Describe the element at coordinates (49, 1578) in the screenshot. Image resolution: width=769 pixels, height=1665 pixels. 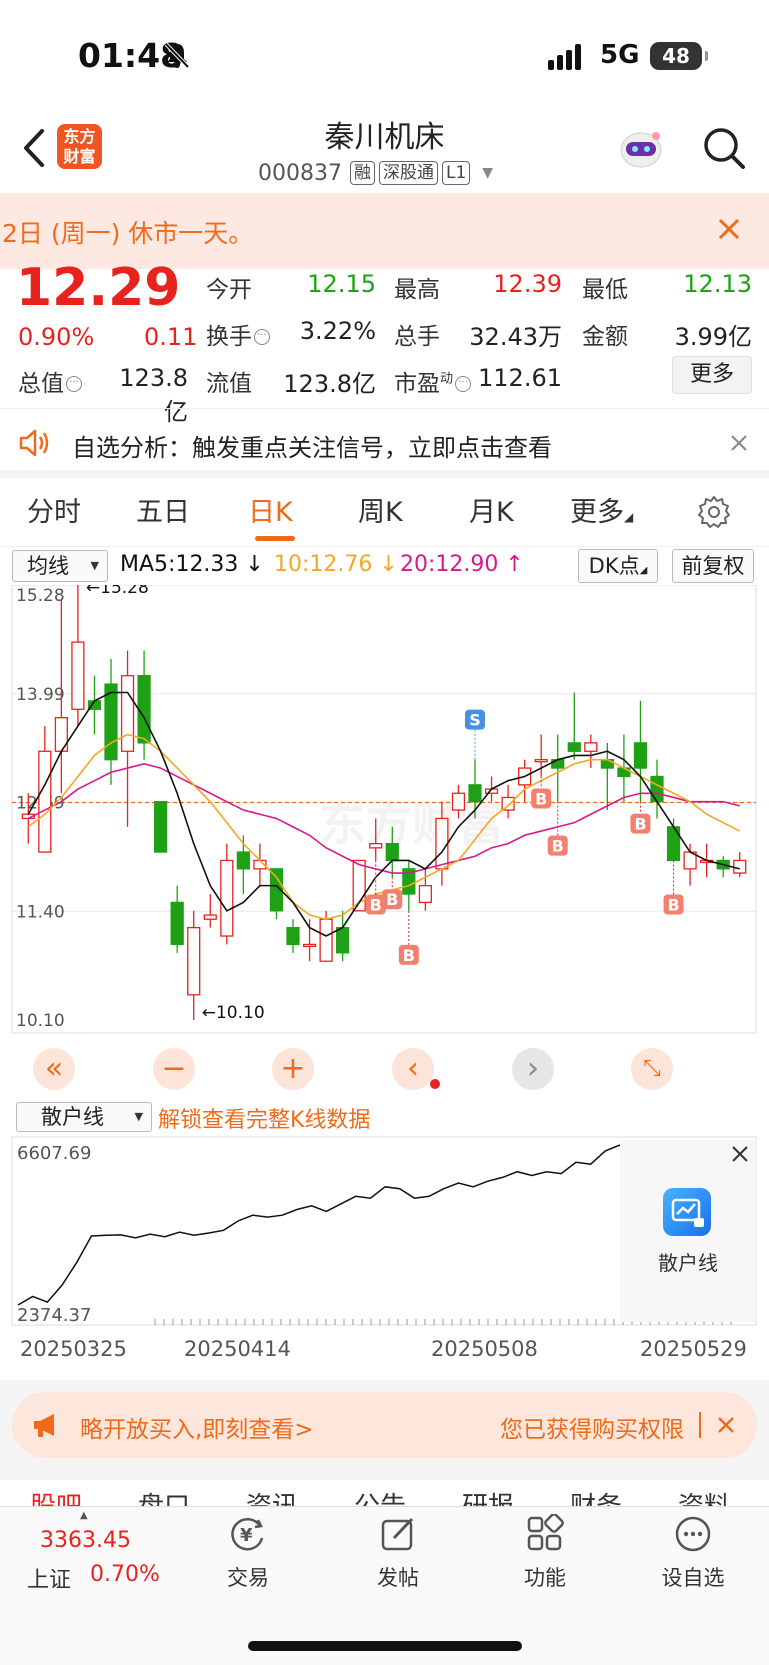
I see `index-name: 上证` at that location.